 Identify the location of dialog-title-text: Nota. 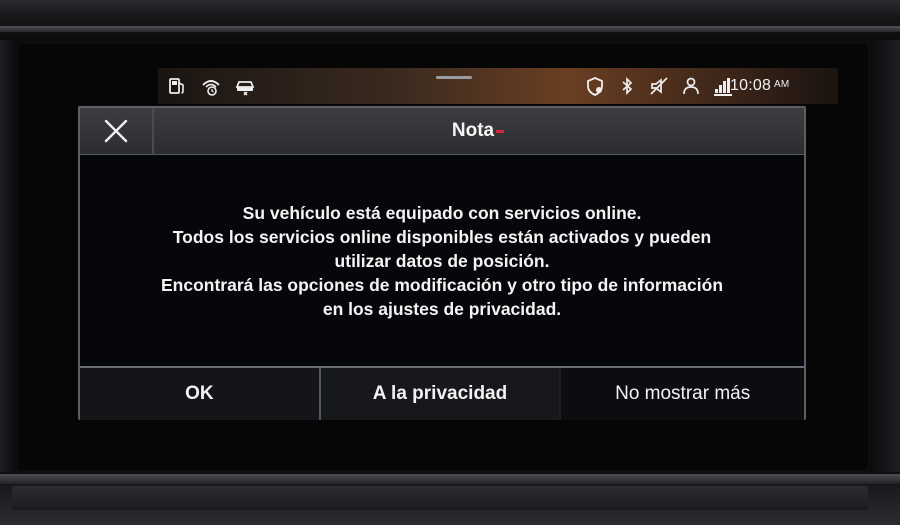
(473, 130).